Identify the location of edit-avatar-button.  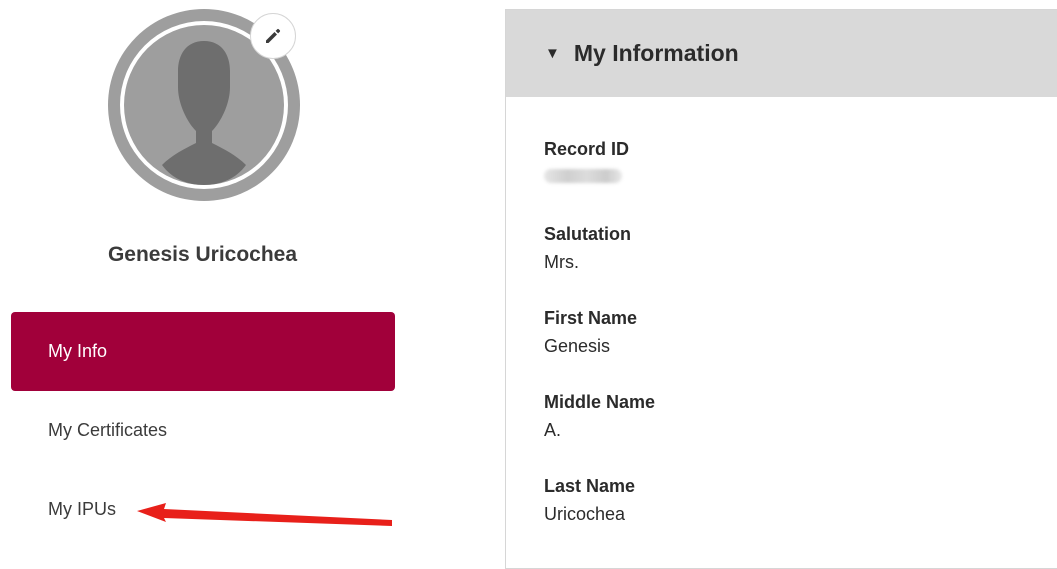
(273, 36).